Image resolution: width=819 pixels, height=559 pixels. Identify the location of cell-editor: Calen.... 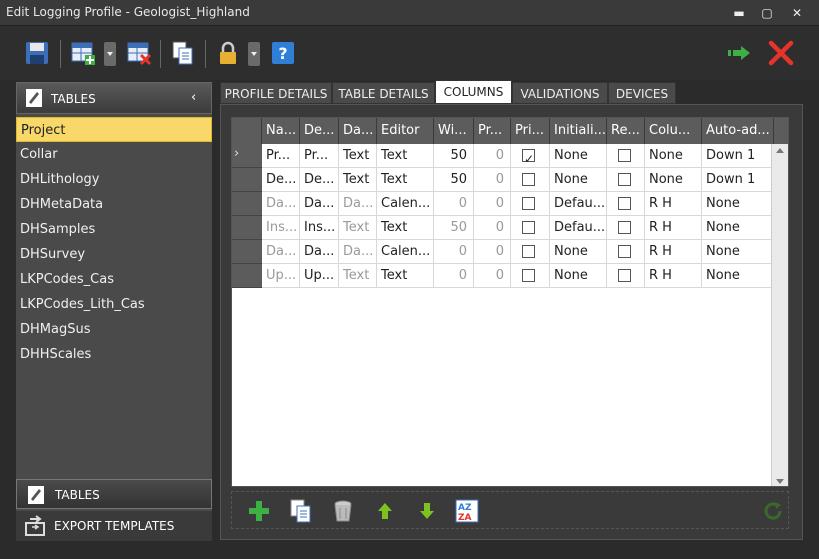
(405, 204).